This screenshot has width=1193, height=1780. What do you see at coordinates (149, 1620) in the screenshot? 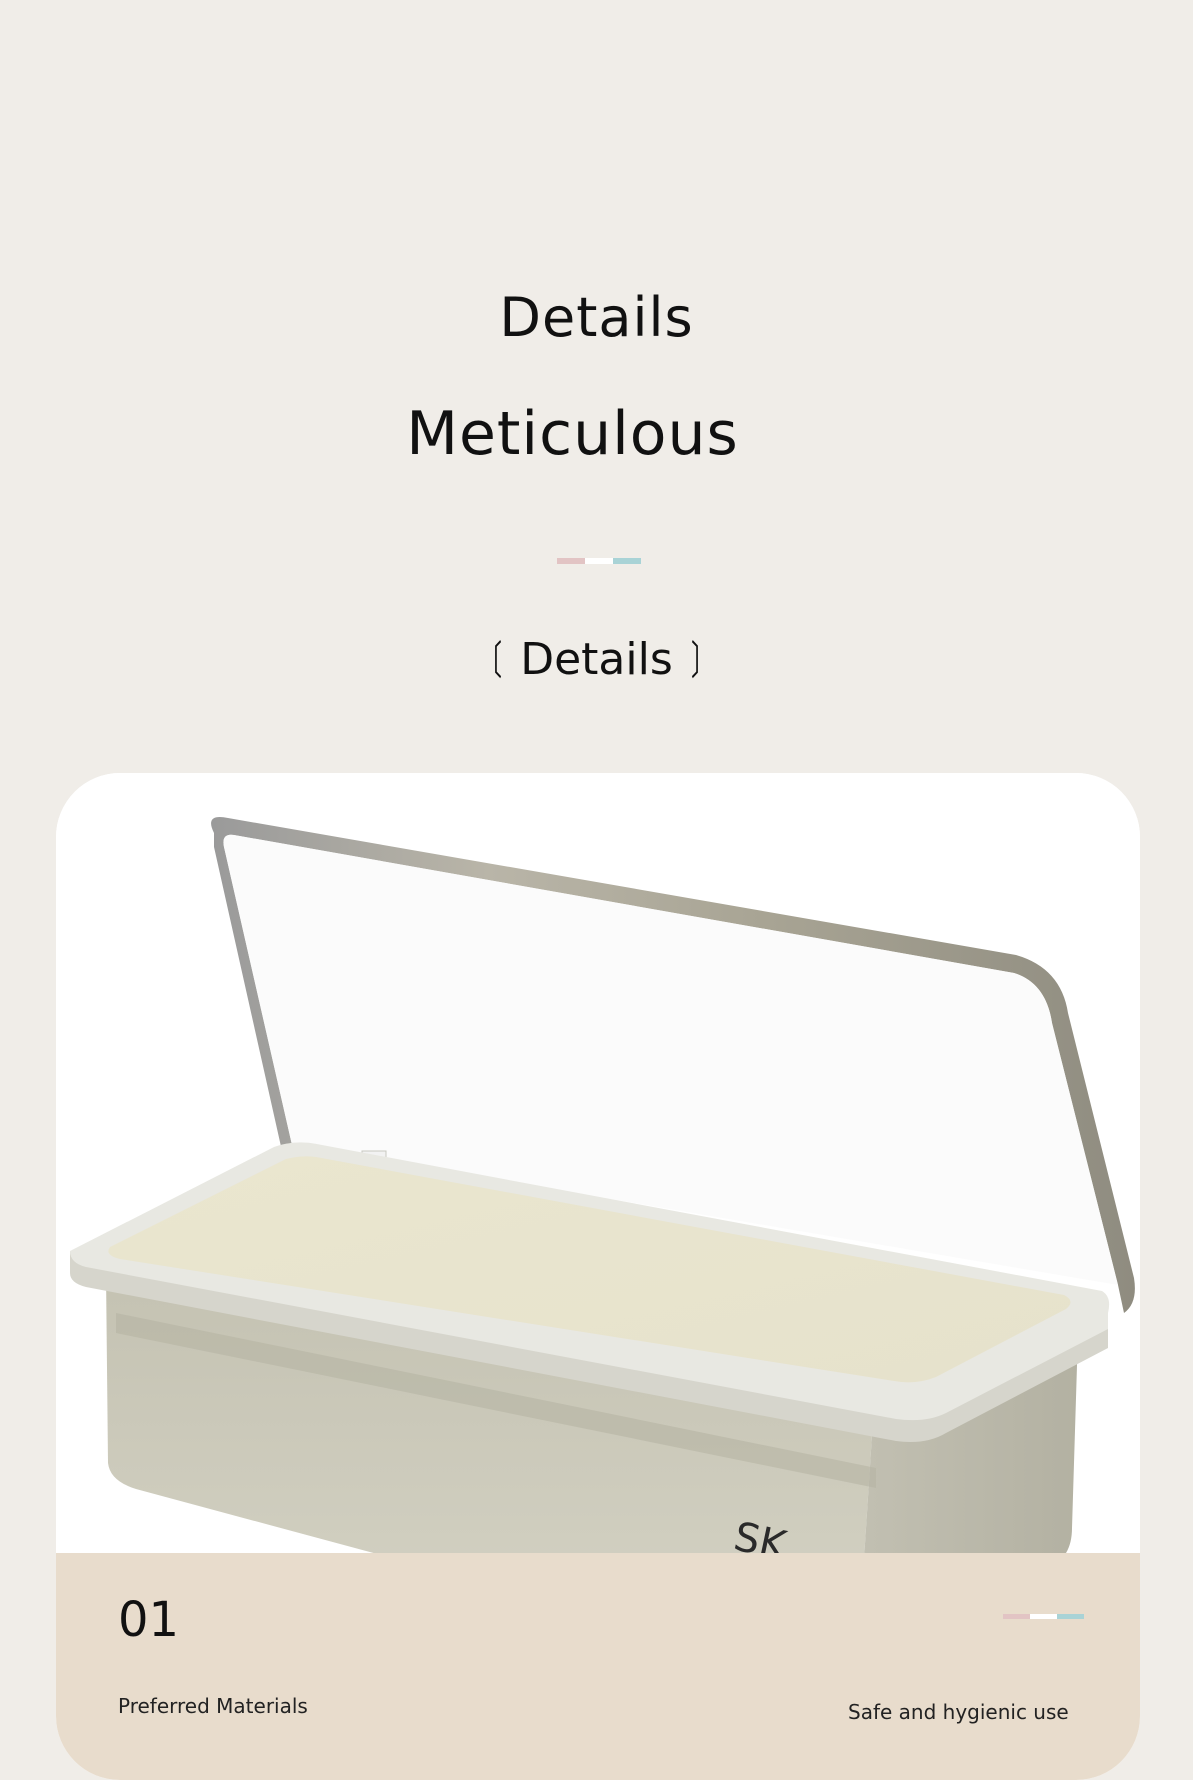
I see `feature-number: 01` at bounding box center [149, 1620].